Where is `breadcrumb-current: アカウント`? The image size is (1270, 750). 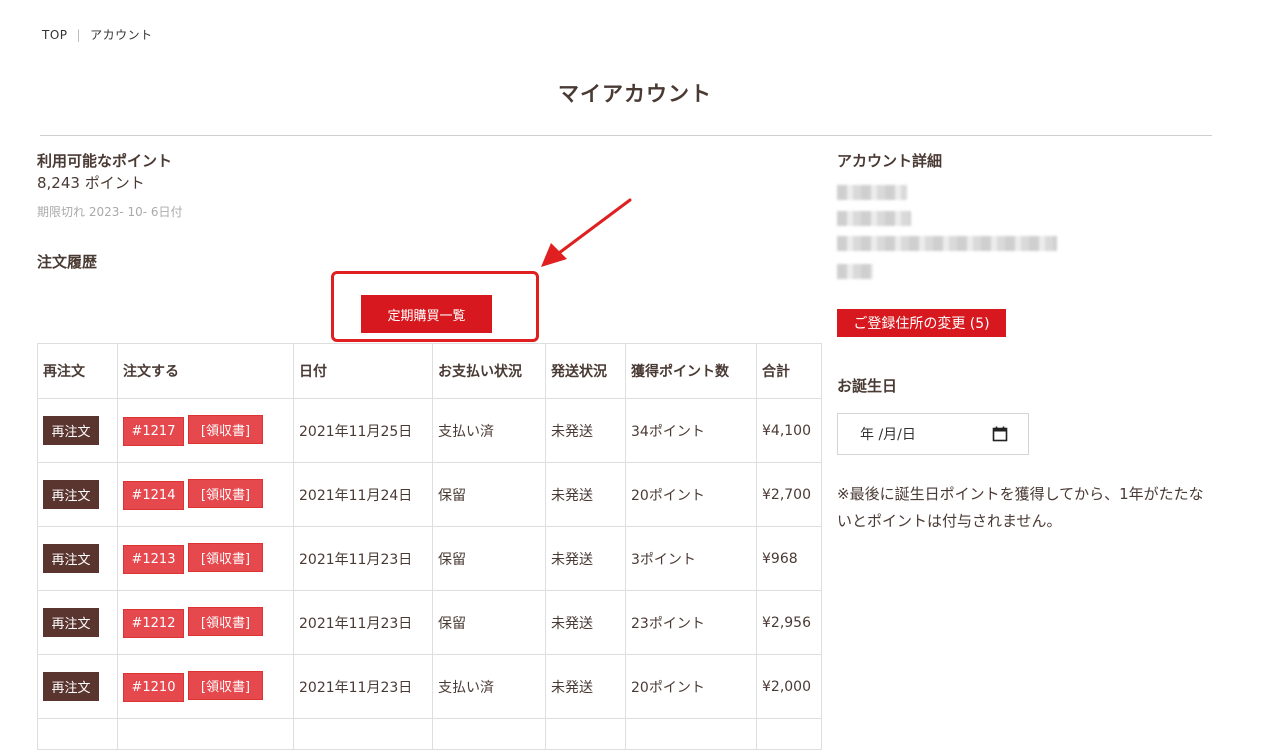
breadcrumb-current: アカウント is located at coordinates (121, 35).